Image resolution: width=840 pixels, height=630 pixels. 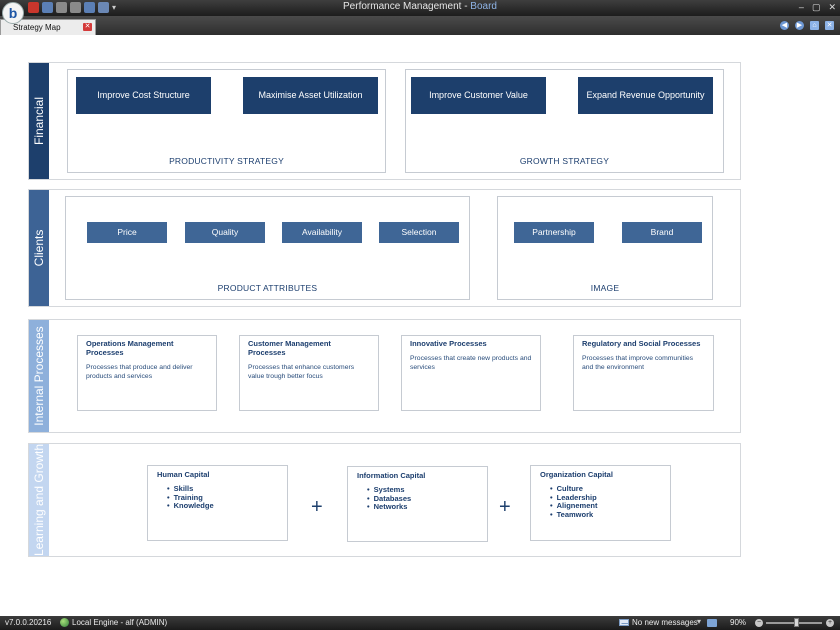 I want to click on objective-price: Price, so click(x=127, y=232).